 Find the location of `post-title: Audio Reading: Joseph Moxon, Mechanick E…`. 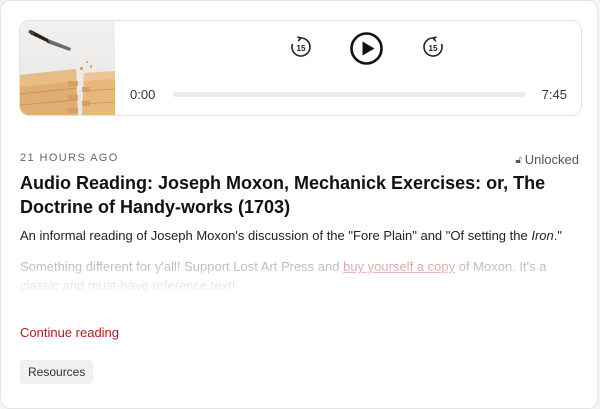

post-title: Audio Reading: Joseph Moxon, Mechanick E… is located at coordinates (300, 195).